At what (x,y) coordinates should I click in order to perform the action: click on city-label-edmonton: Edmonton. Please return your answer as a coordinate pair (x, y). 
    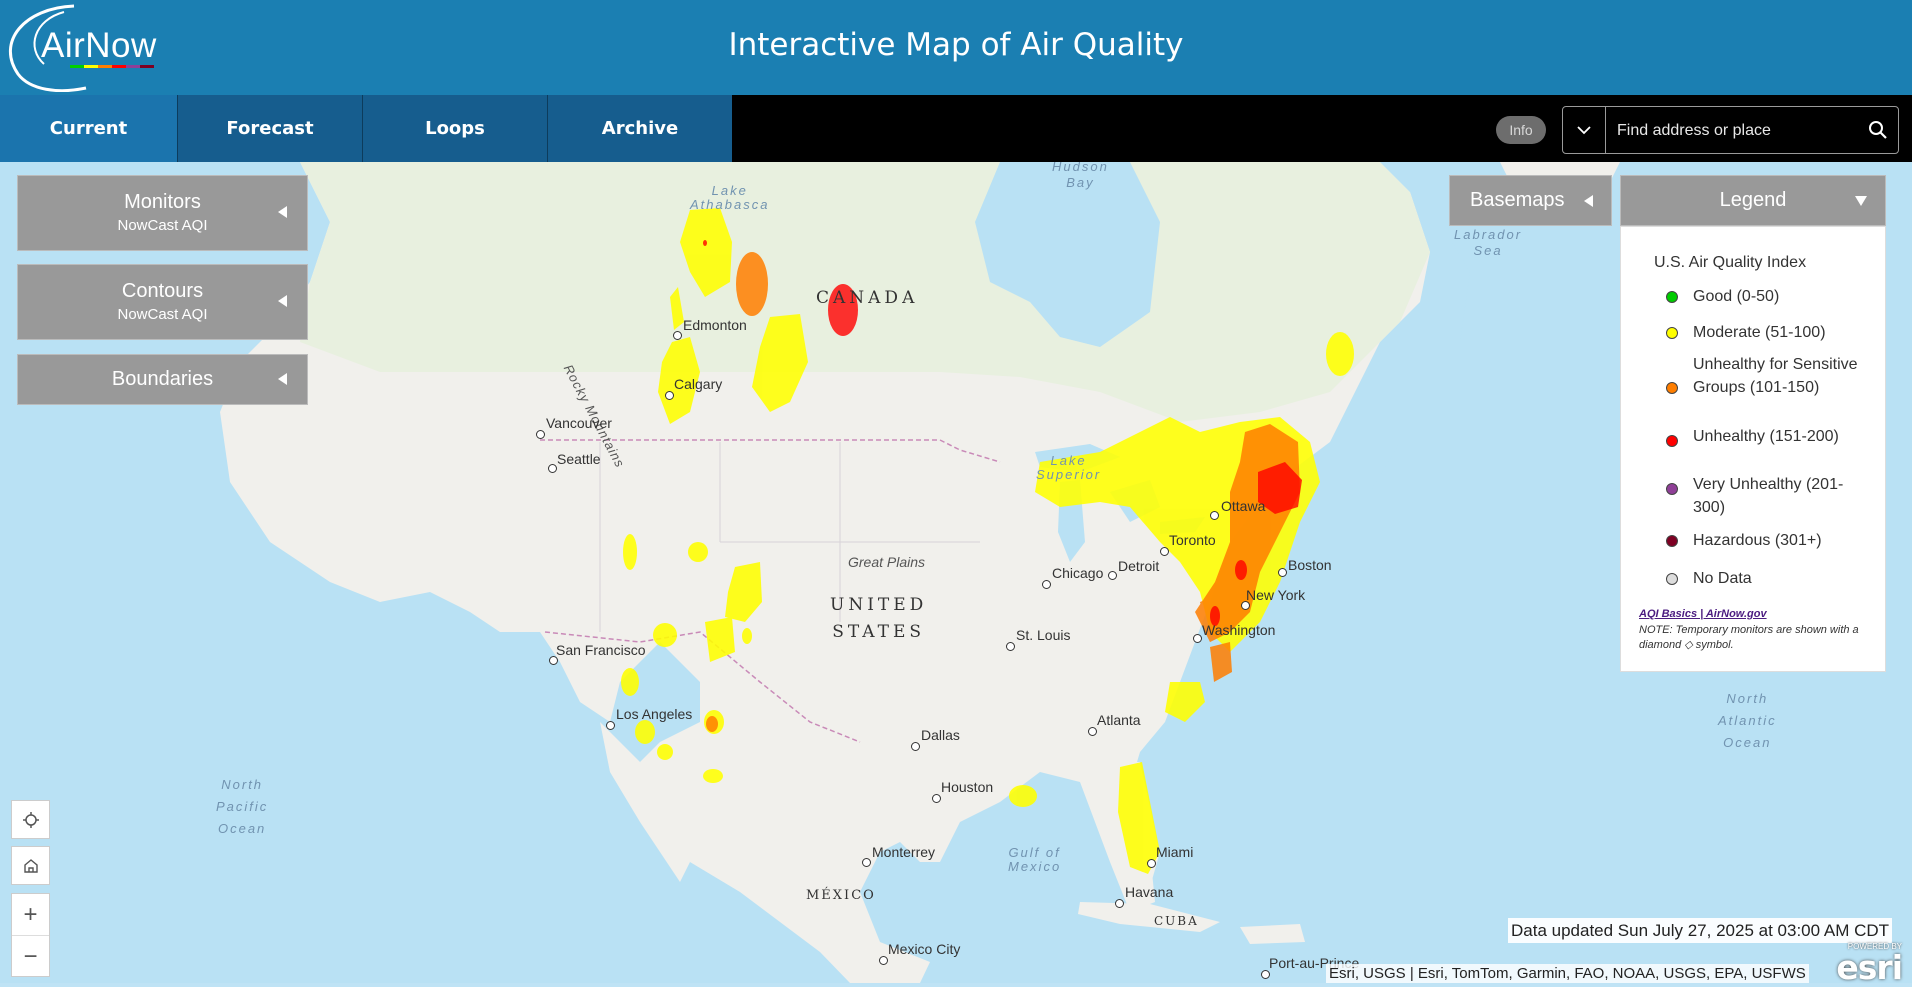
    Looking at the image, I should click on (715, 325).